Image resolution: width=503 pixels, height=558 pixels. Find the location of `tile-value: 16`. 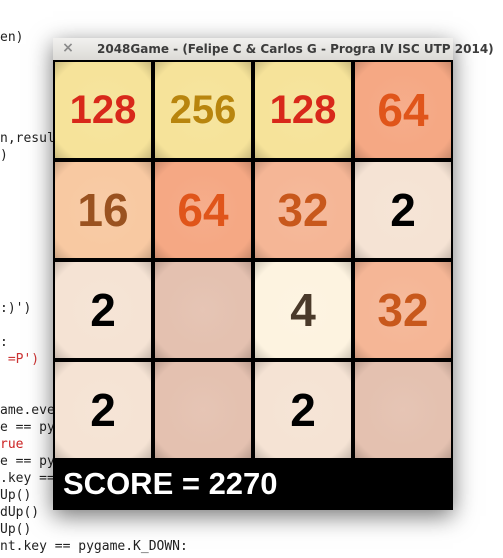

tile-value: 16 is located at coordinates (103, 210).